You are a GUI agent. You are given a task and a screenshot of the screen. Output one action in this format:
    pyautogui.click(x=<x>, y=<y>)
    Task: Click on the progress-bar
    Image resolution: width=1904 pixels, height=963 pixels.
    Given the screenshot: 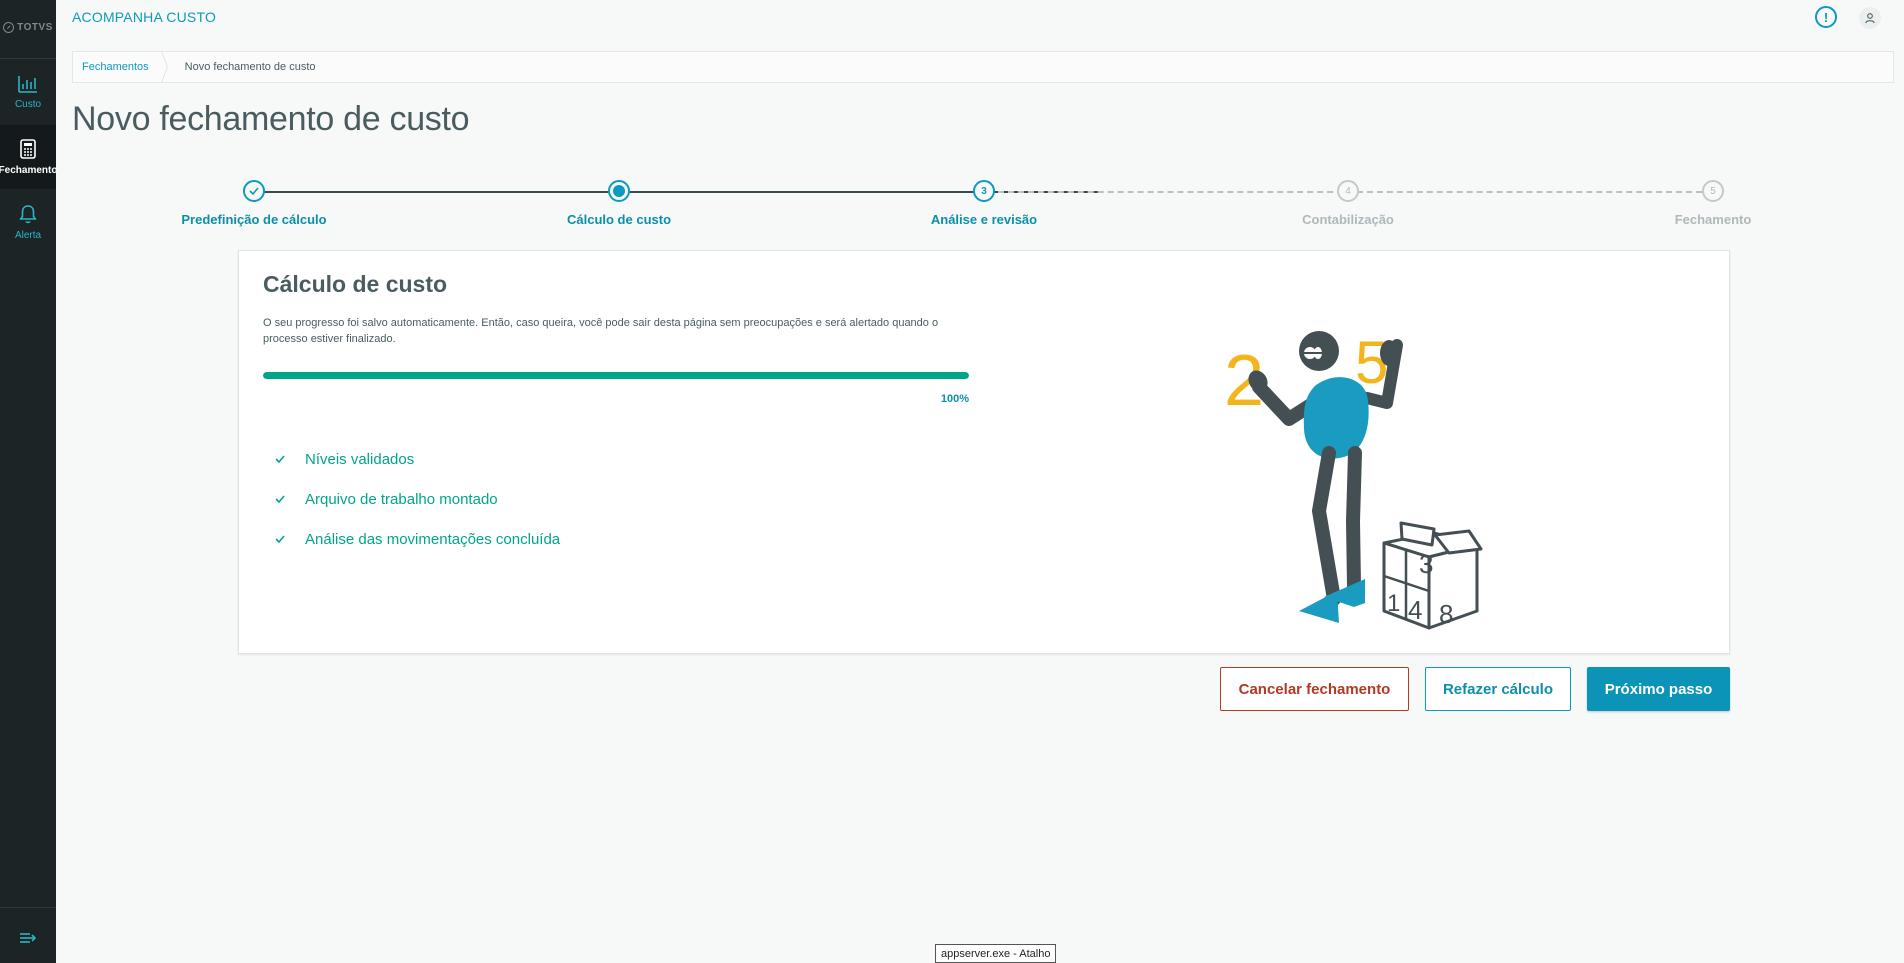 What is the action you would take?
    pyautogui.click(x=616, y=375)
    